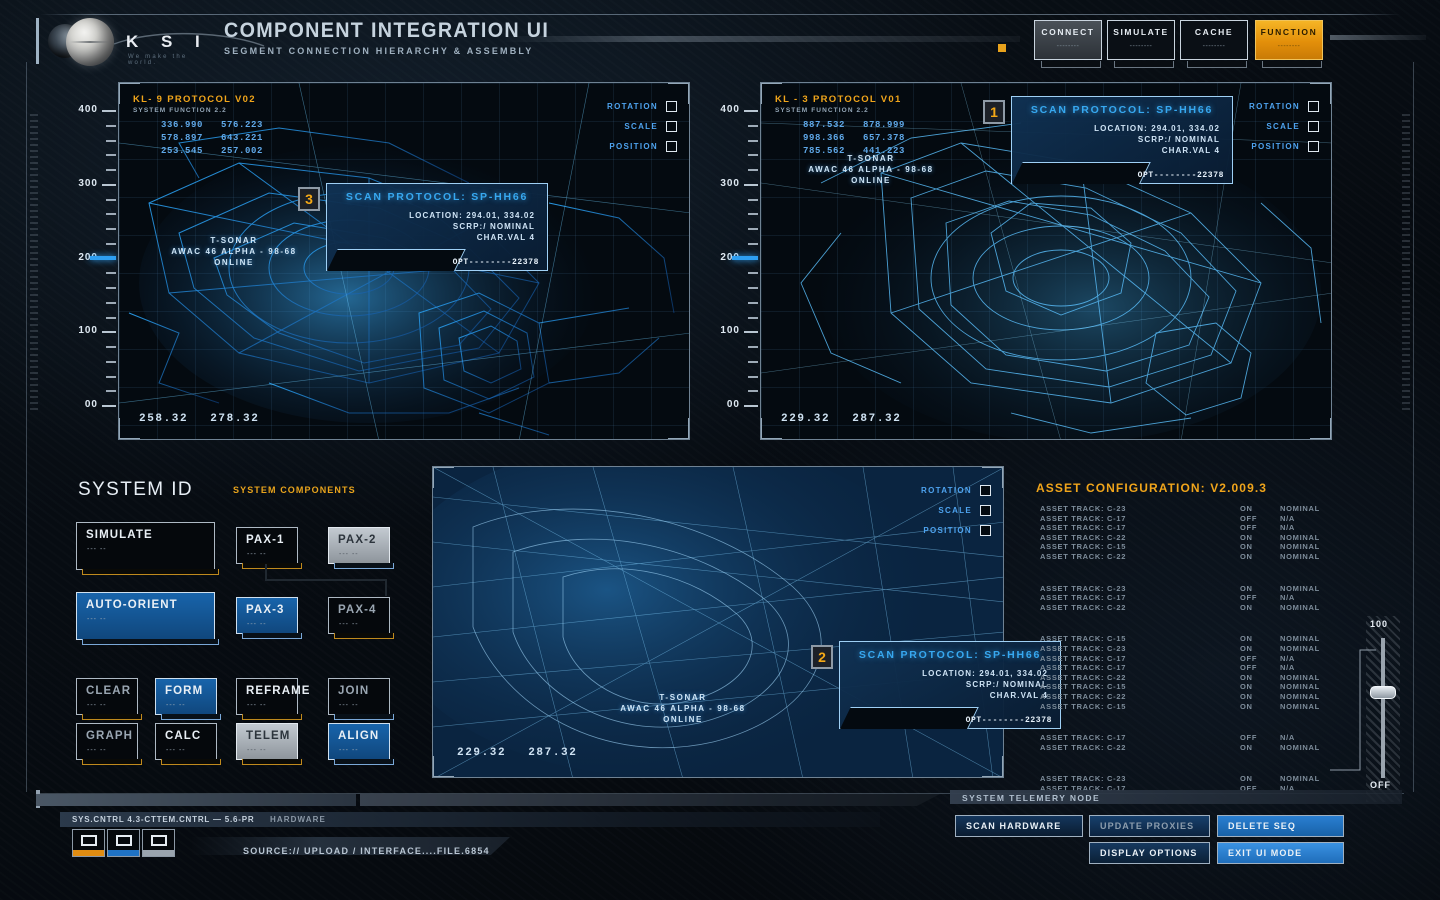  I want to click on exit-ui-mode-button: EXIT UI MODE, so click(1280, 853).